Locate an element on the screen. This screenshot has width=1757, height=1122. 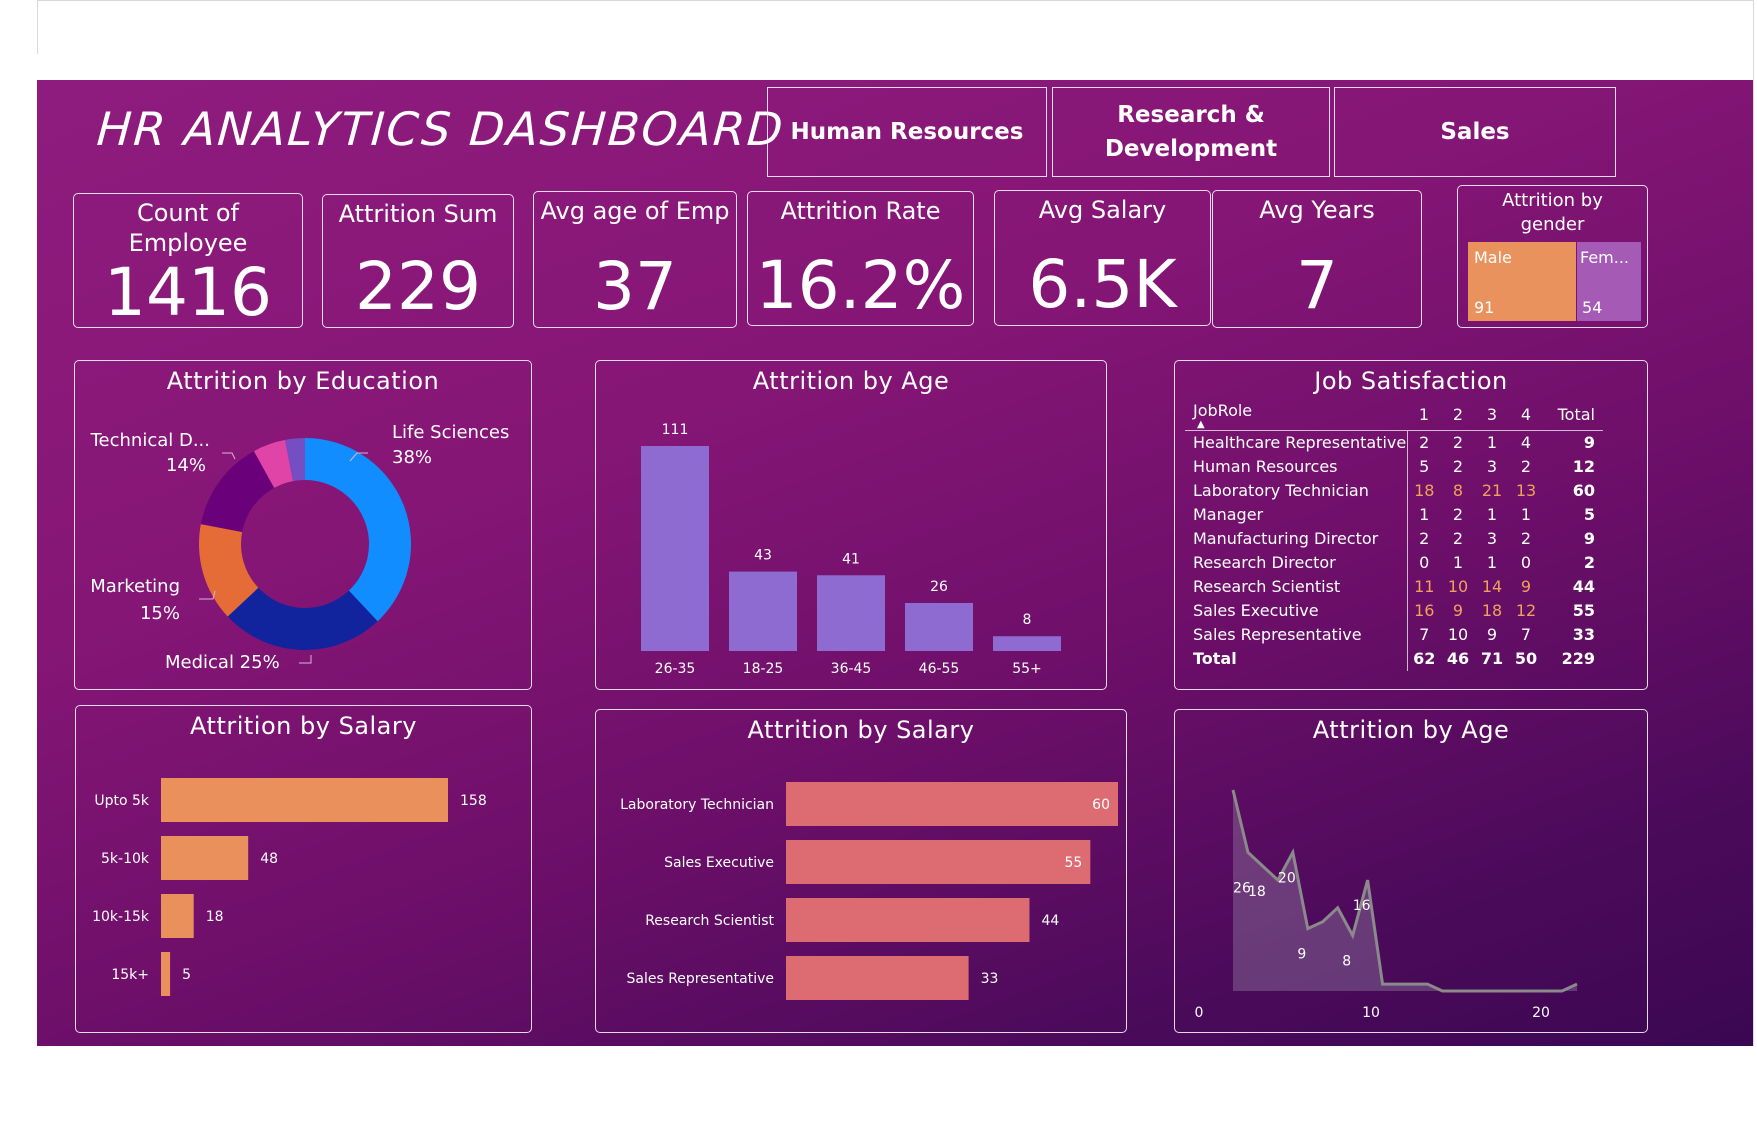
cell-value: 50 is located at coordinates (1526, 658).